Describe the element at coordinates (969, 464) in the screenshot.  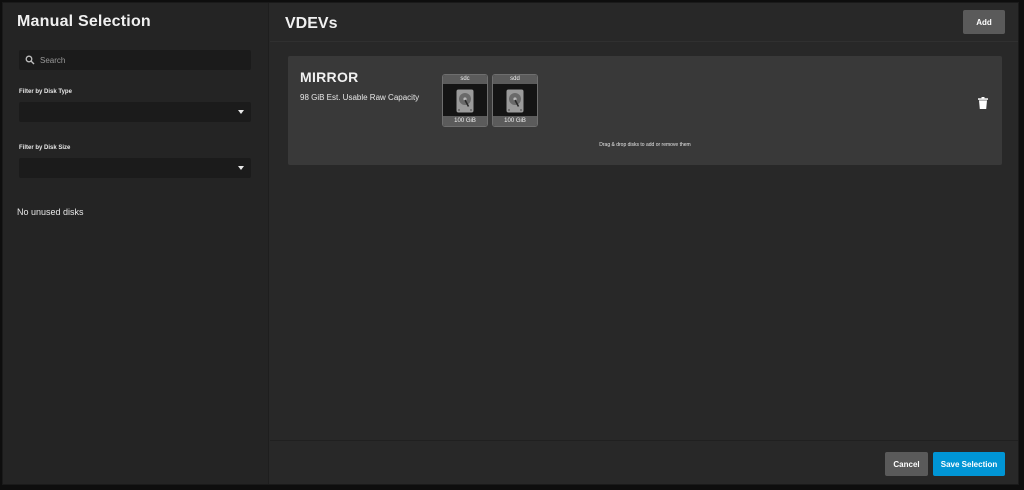
I see `save-selection-button: Save Selection` at that location.